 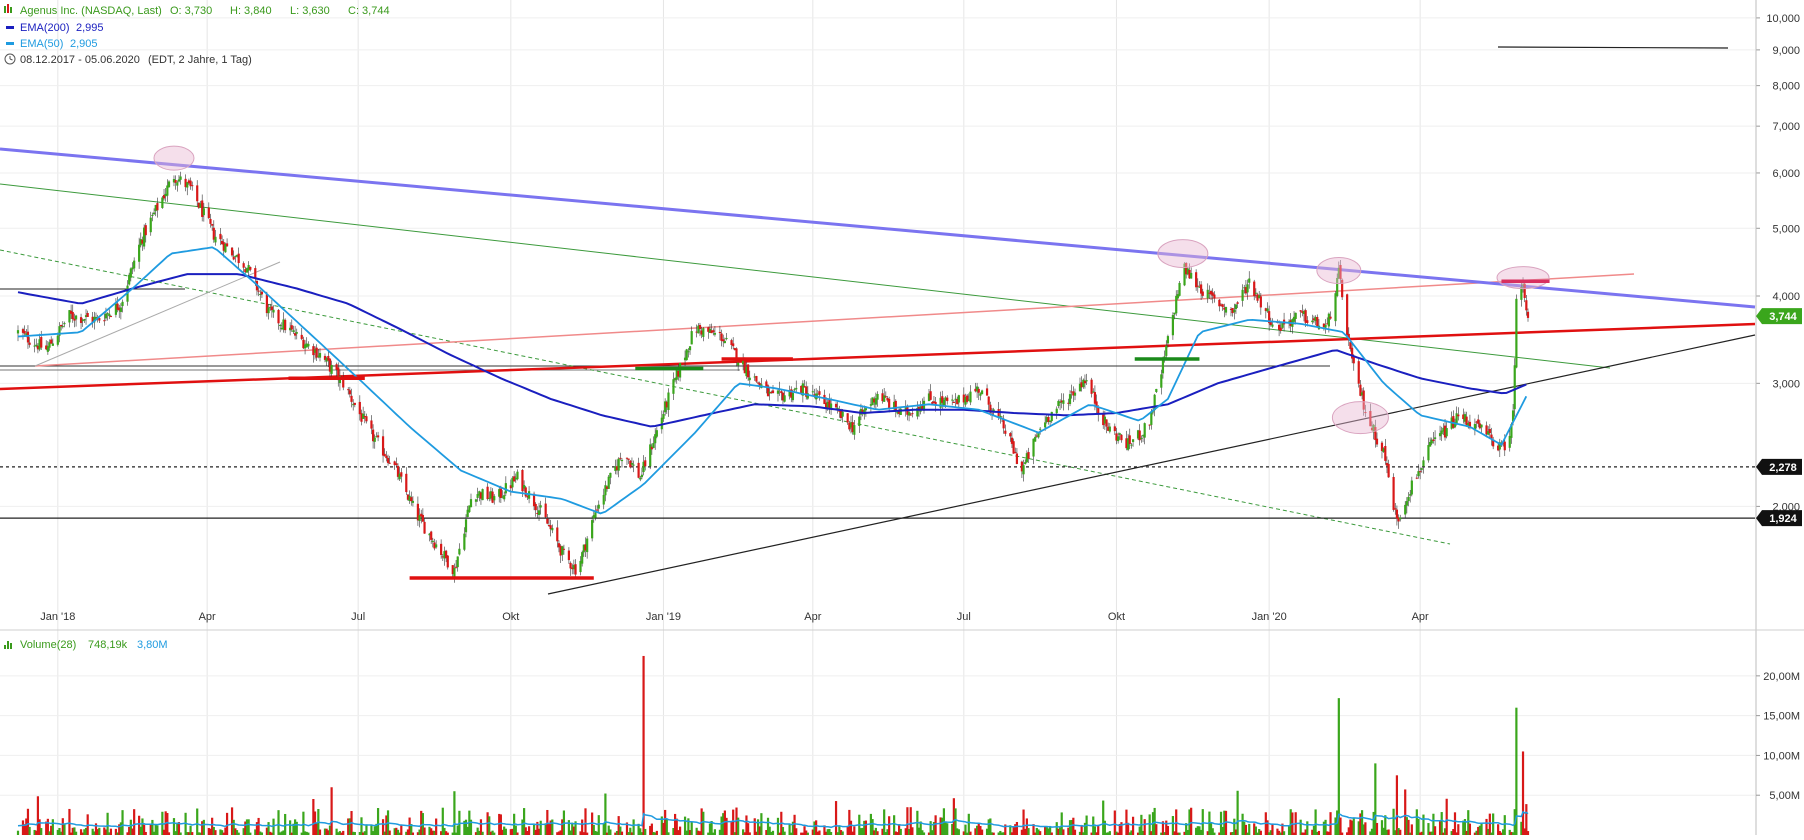 I want to click on ohlc-low: L: 3,630, so click(x=310, y=11).